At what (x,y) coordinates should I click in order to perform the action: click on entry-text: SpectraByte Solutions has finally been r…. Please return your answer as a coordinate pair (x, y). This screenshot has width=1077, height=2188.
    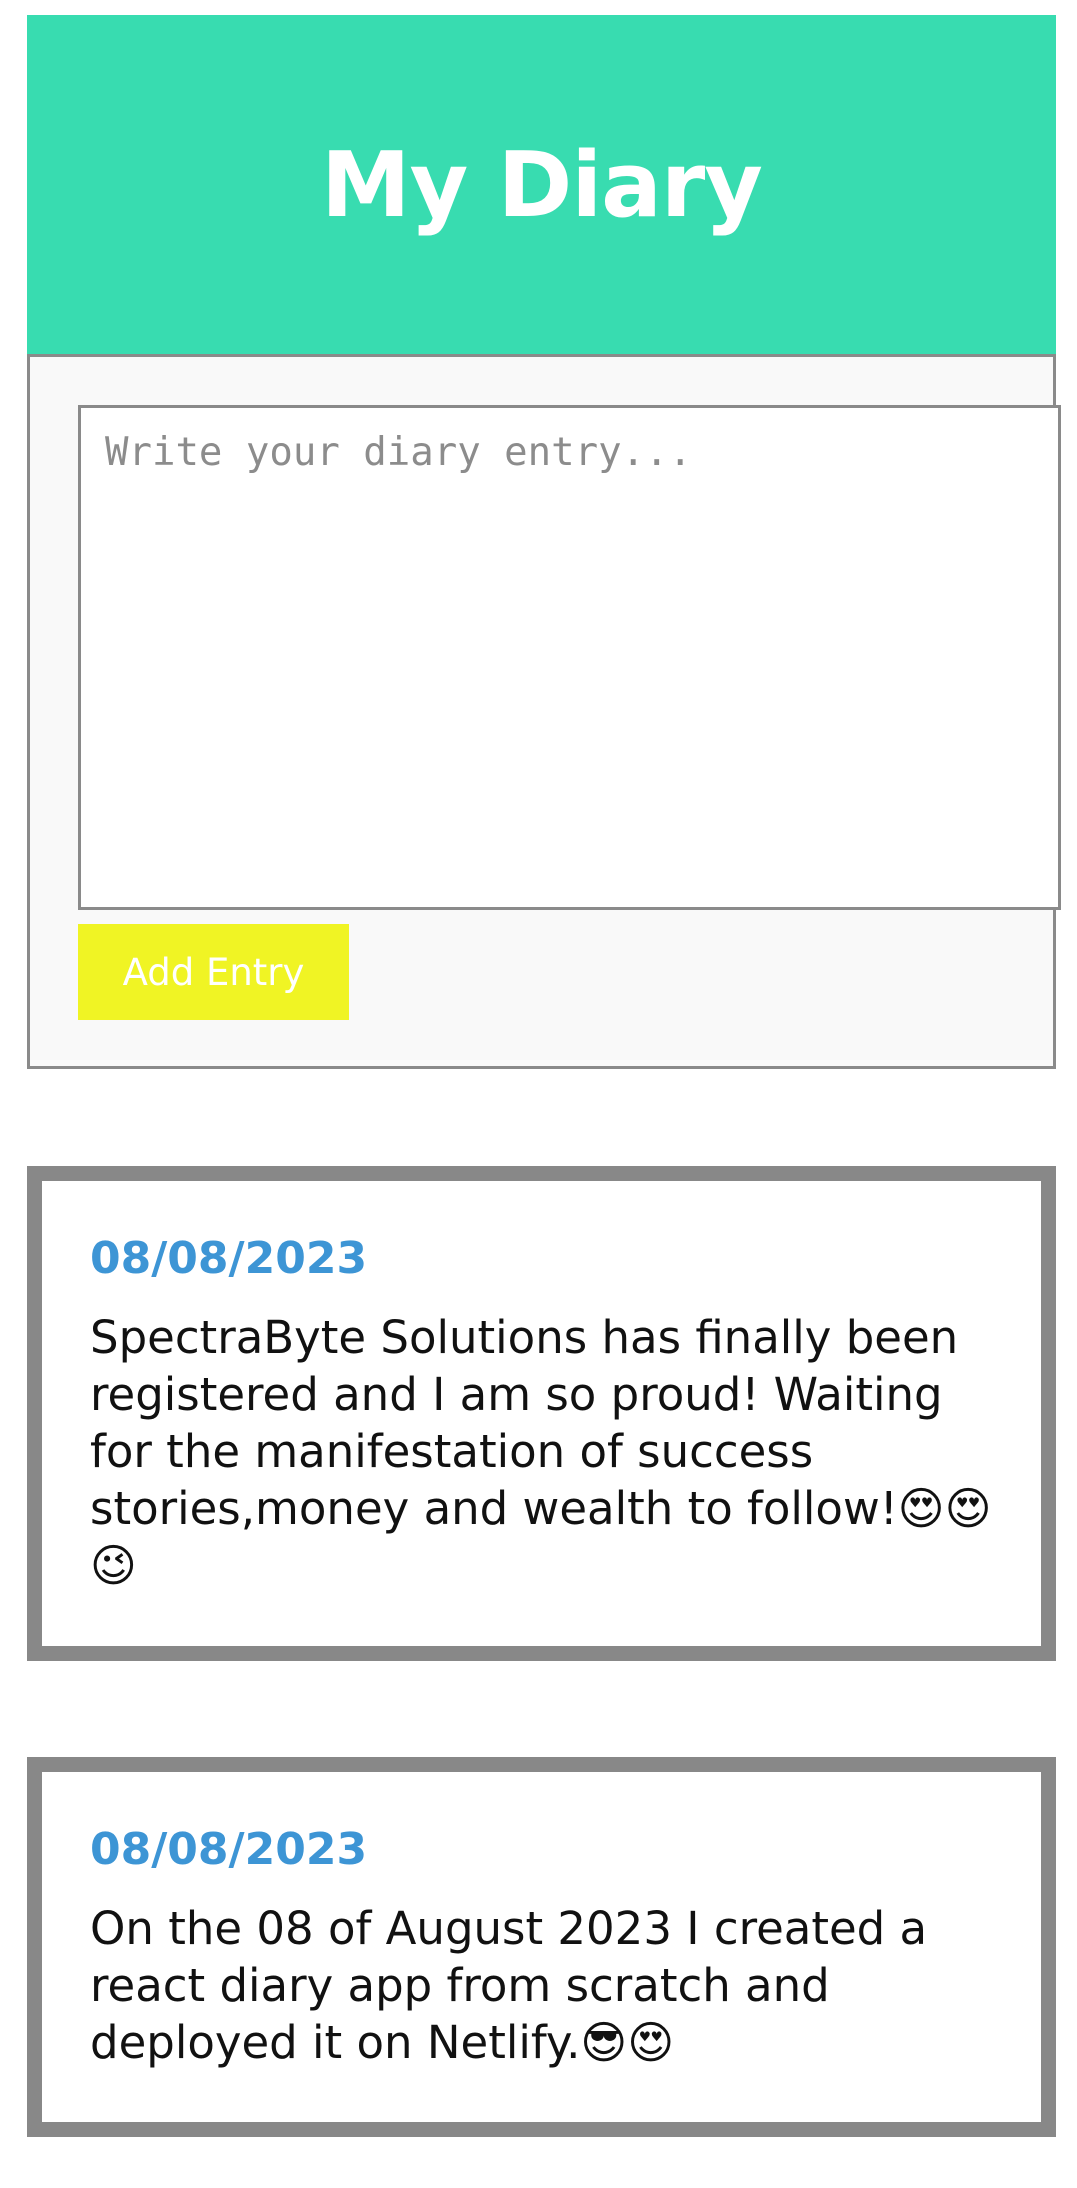
    Looking at the image, I should click on (541, 1451).